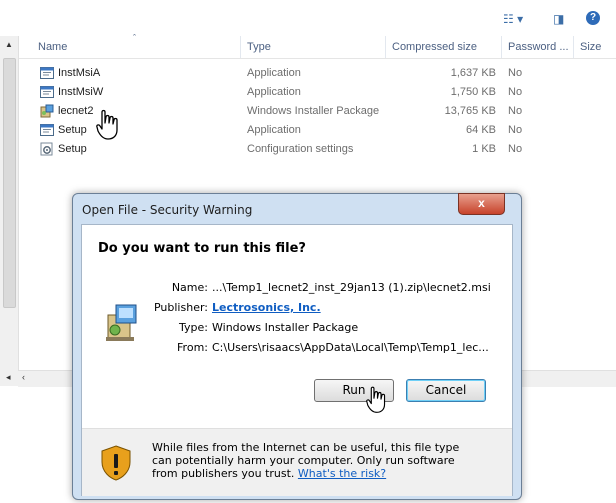  What do you see at coordinates (481, 204) in the screenshot?
I see `close-button: x` at bounding box center [481, 204].